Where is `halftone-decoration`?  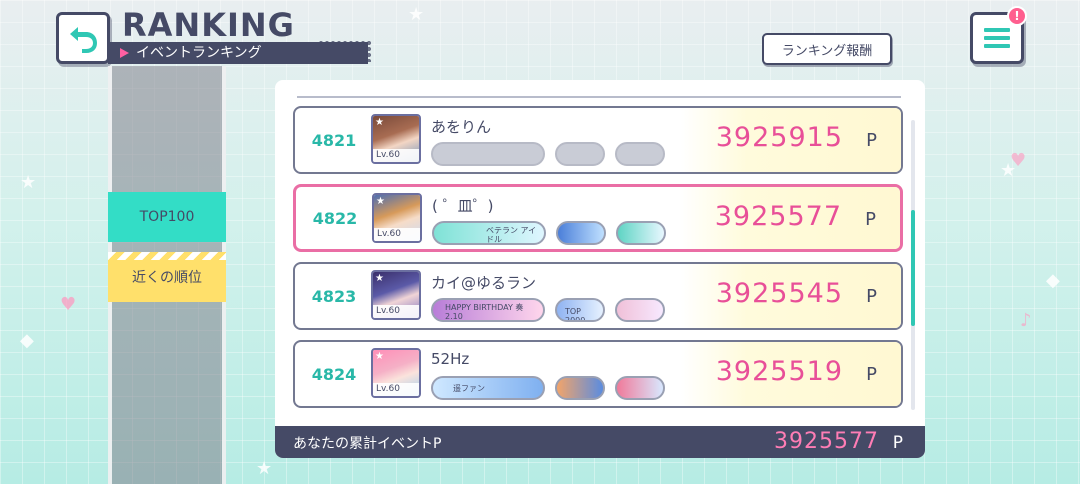
halftone-decoration is located at coordinates (345, 51).